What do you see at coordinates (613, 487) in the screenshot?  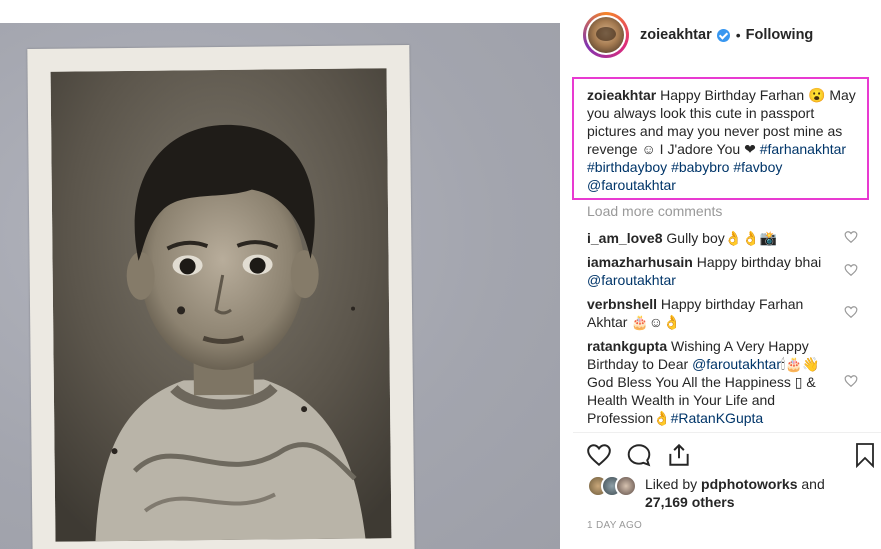 I see `liker-avatars` at bounding box center [613, 487].